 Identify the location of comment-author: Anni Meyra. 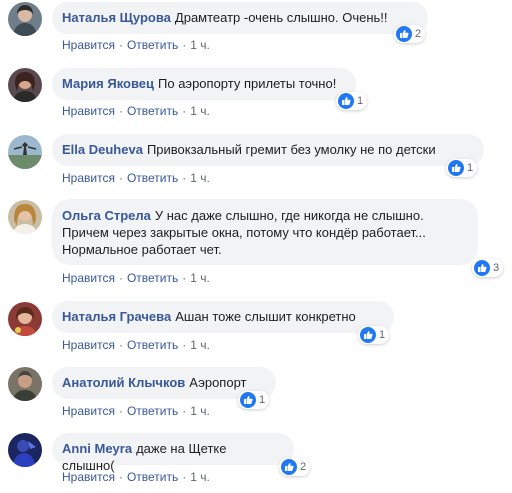
(97, 448).